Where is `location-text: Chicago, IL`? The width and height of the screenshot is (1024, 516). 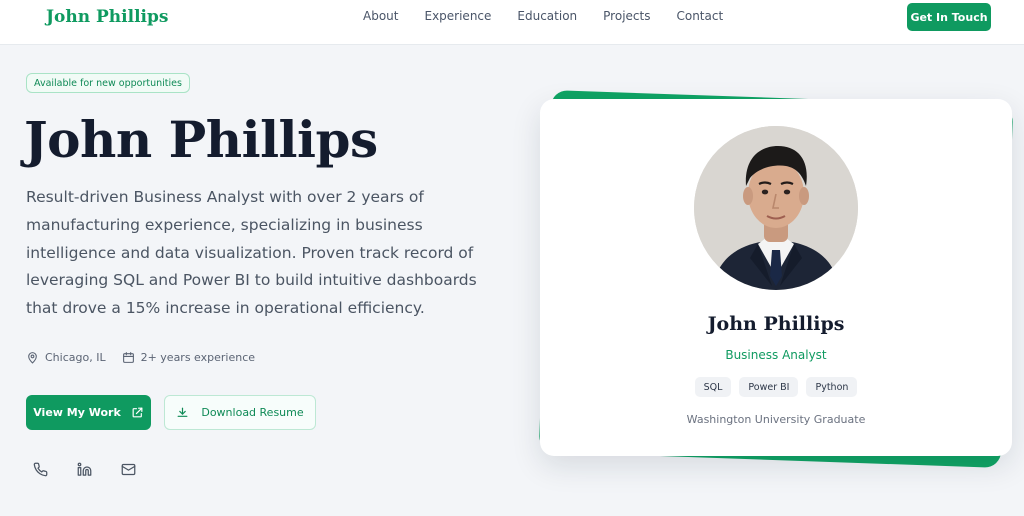
location-text: Chicago, IL is located at coordinates (75, 357).